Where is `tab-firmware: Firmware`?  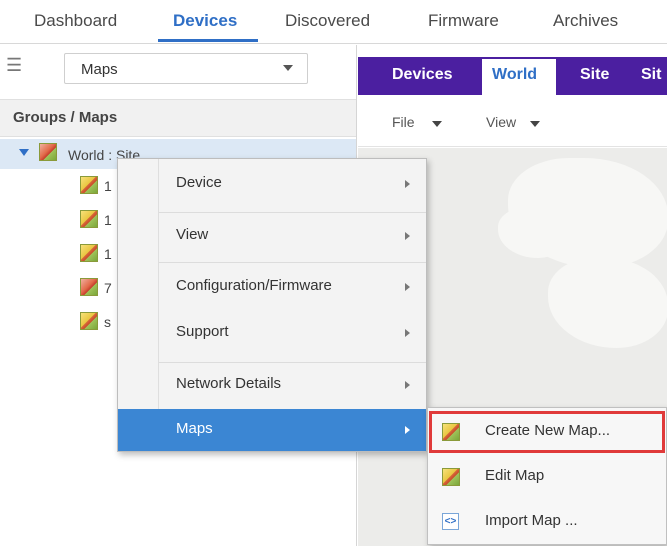 tab-firmware: Firmware is located at coordinates (463, 21).